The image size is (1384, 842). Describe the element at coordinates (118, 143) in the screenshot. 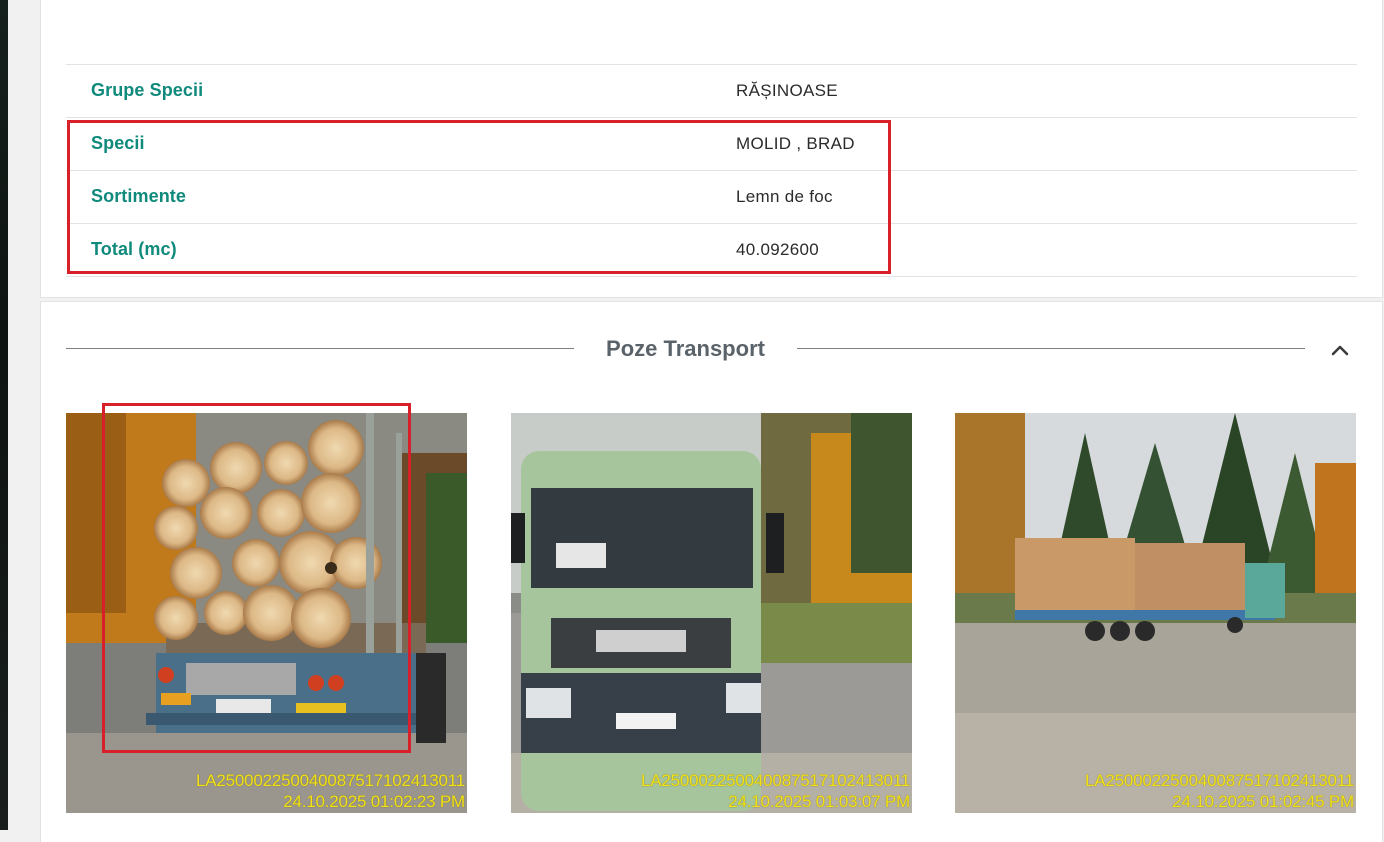

I see `row-label: Specii` at that location.